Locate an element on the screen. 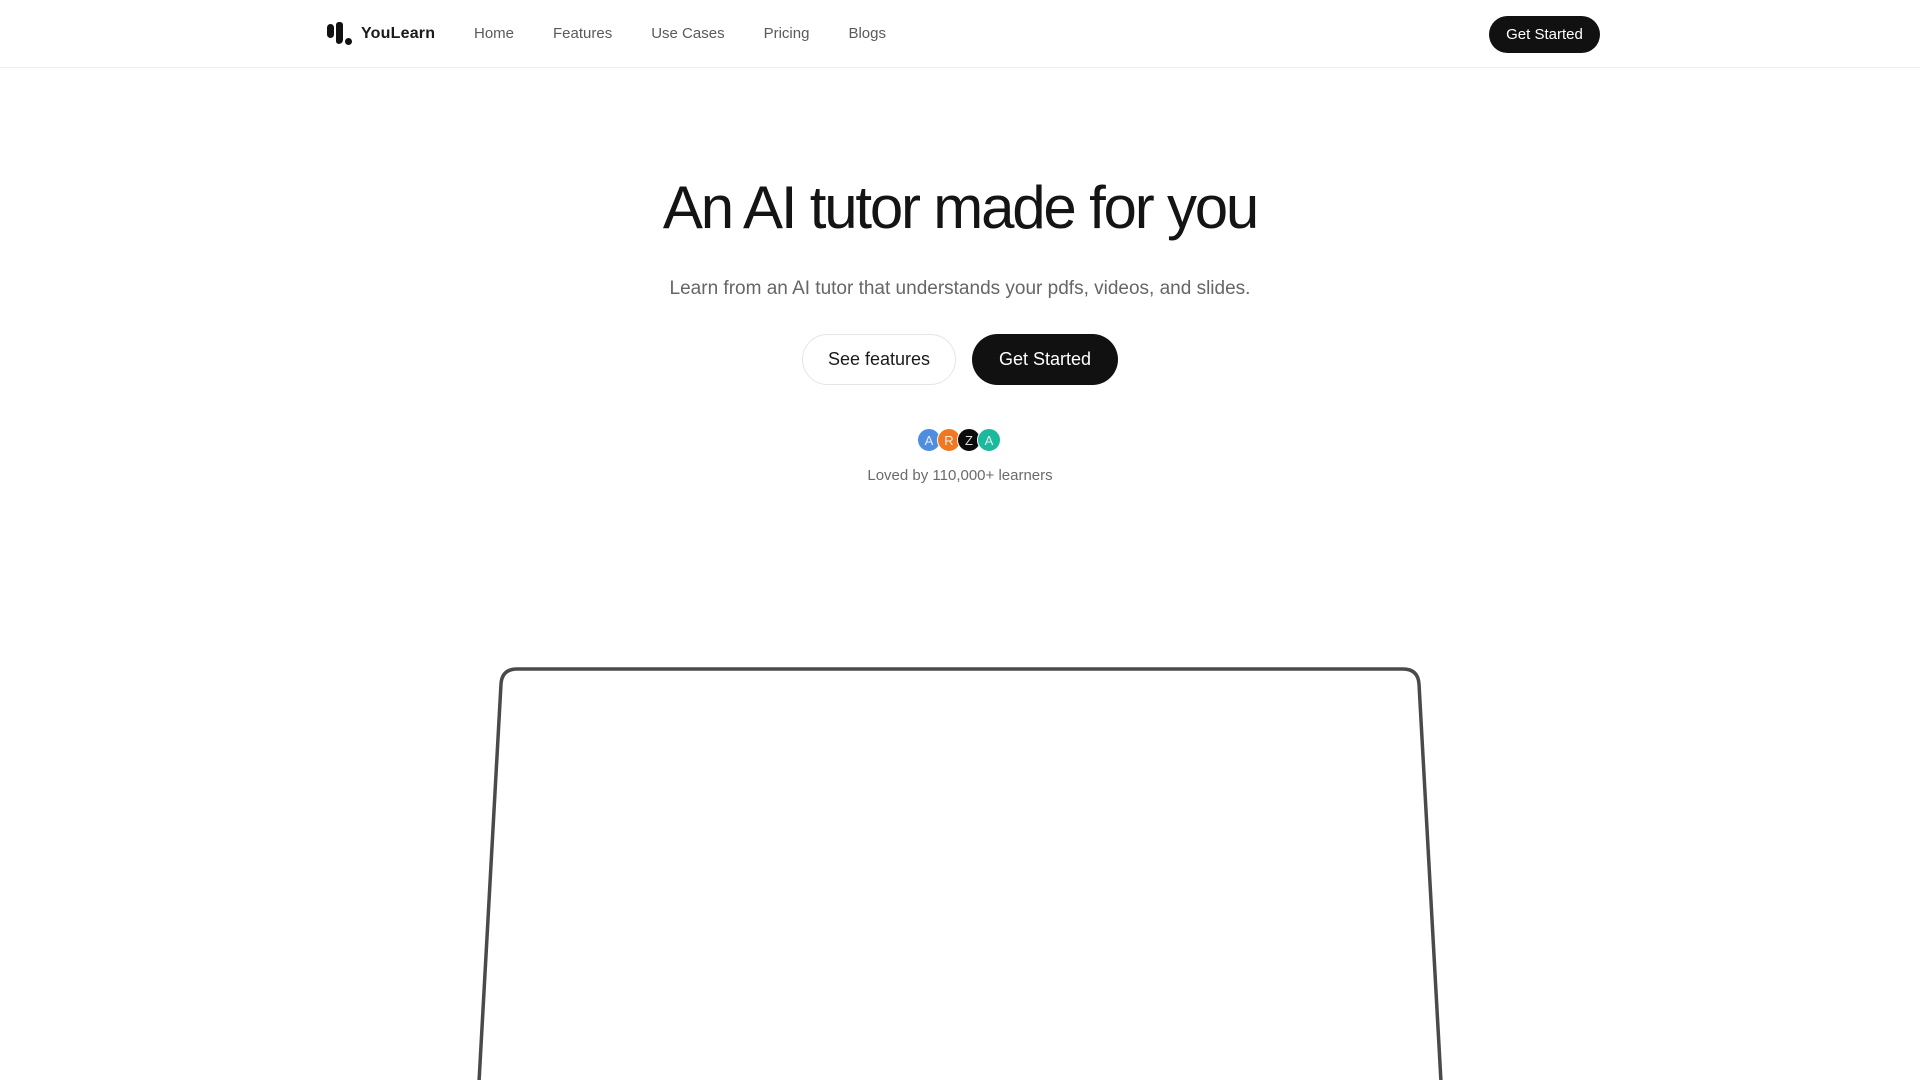 The height and width of the screenshot is (1080, 1920). get-started-button: Get Started is located at coordinates (1045, 359).